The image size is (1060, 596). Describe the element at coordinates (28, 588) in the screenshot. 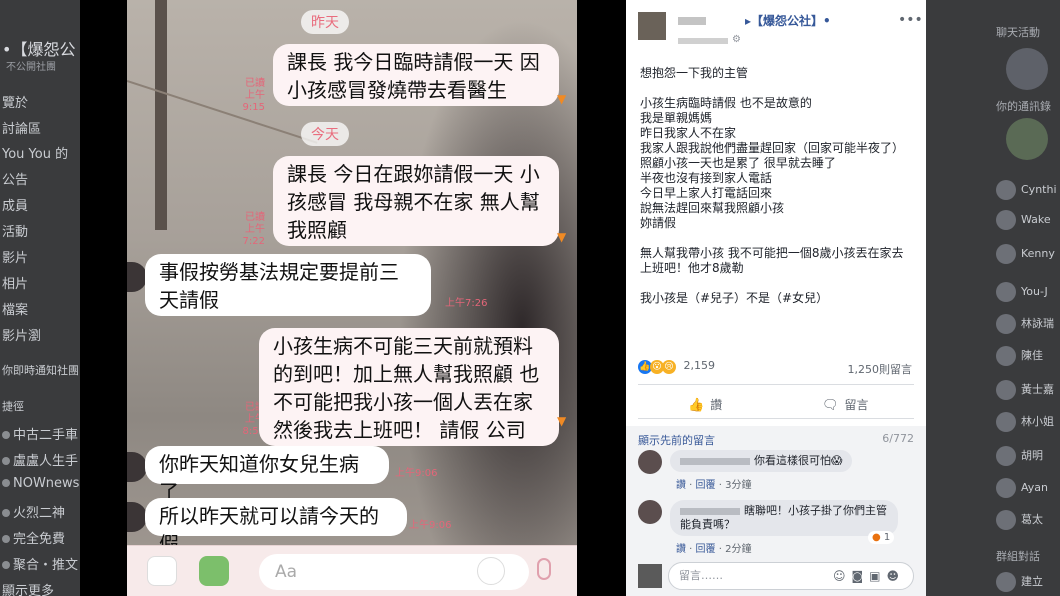

I see `show-more-link: 顯示更多` at that location.